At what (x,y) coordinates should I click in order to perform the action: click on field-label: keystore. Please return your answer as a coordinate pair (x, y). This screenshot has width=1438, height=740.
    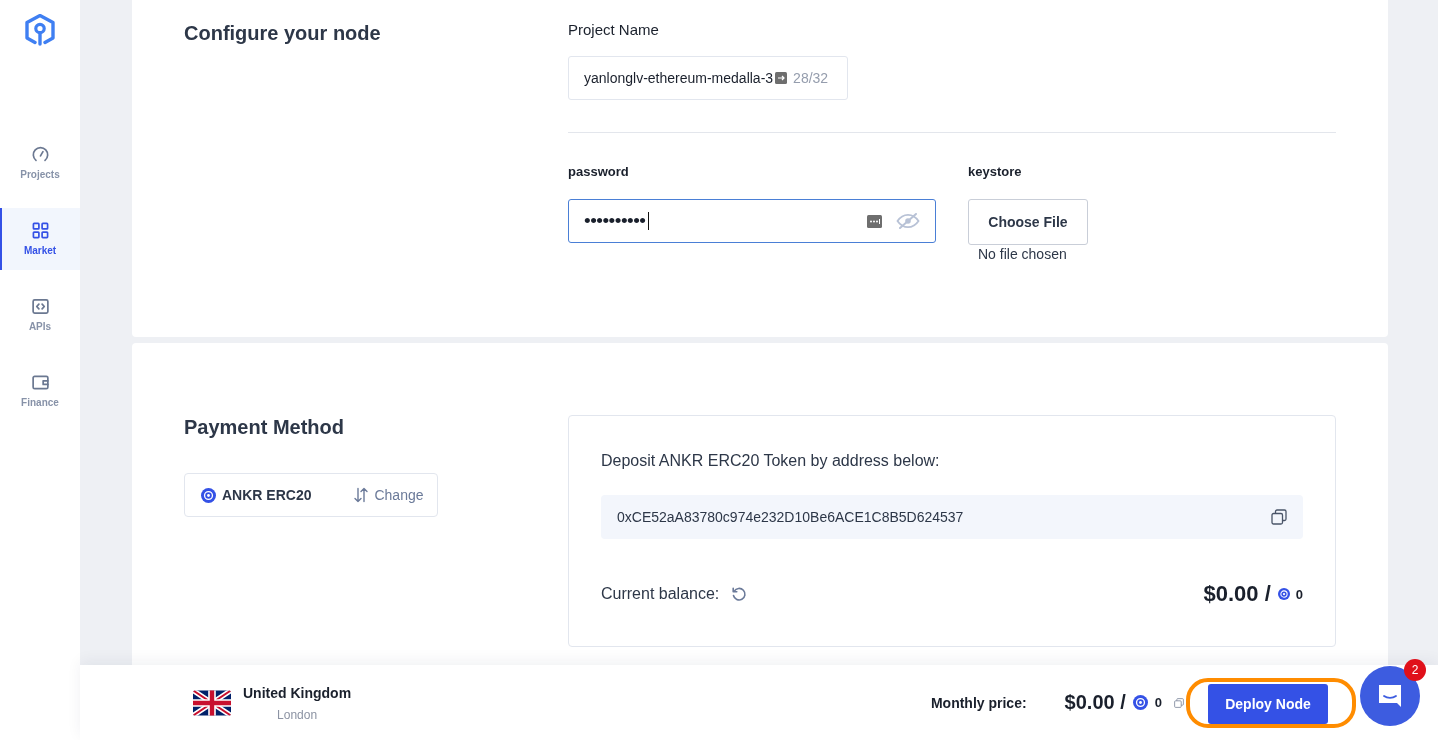
    Looking at the image, I should click on (995, 172).